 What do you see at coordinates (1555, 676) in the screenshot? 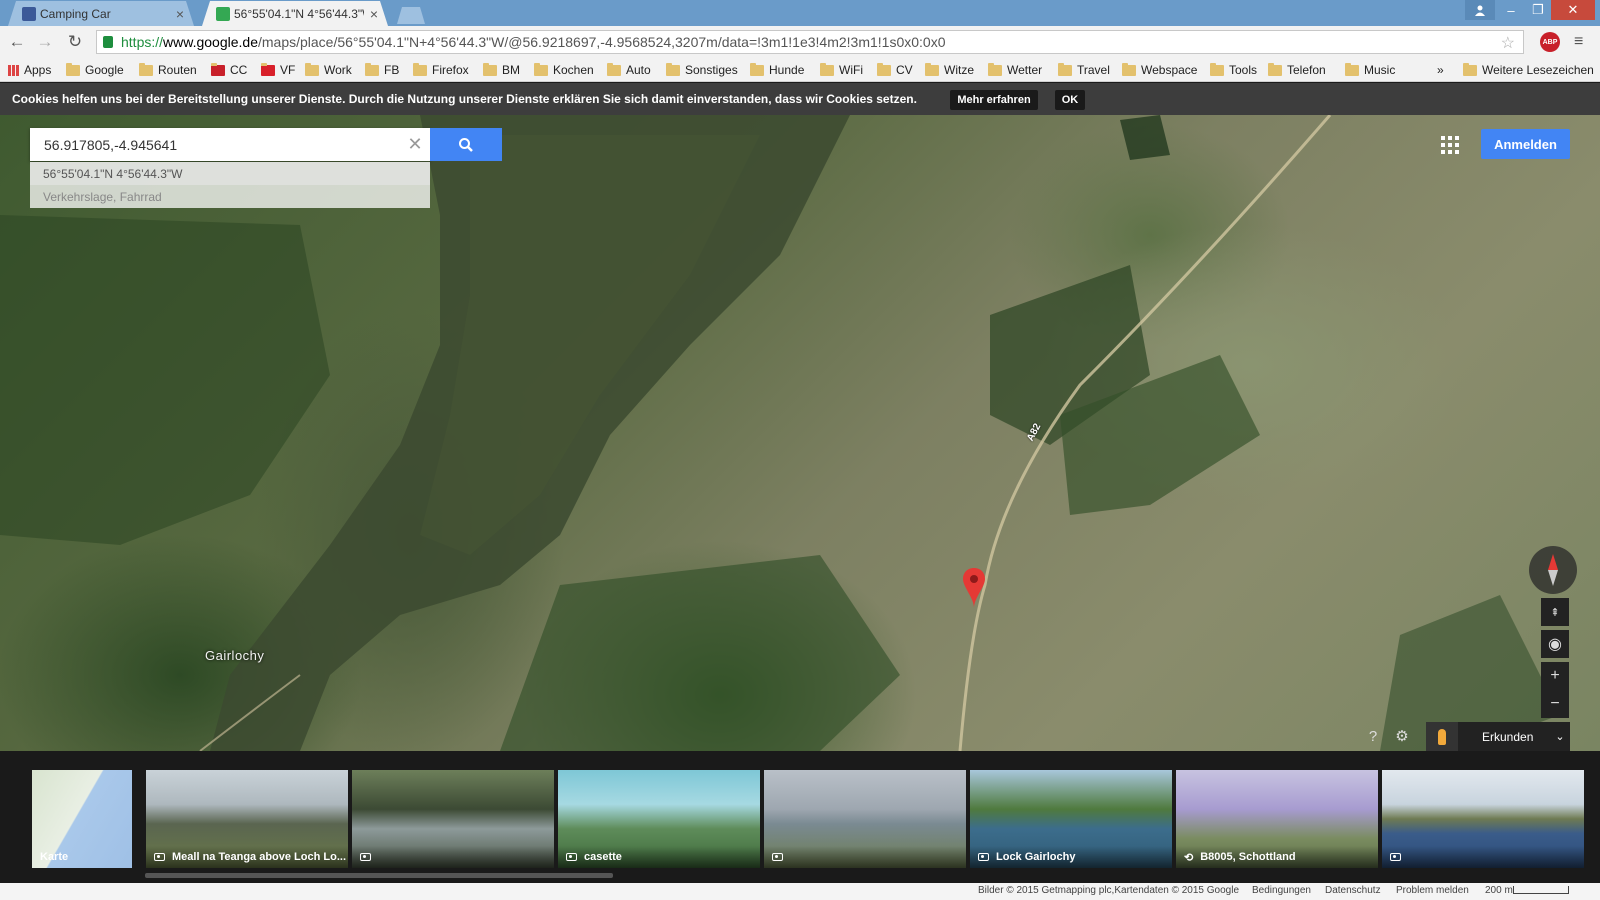
I see `zoom-in-button: +` at bounding box center [1555, 676].